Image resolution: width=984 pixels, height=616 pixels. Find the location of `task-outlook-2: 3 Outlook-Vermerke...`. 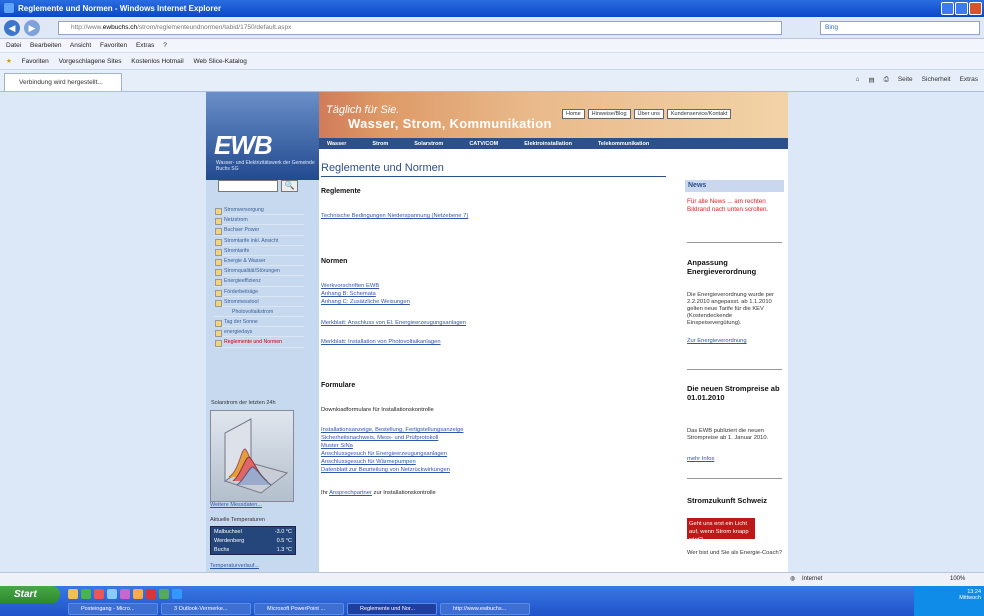

task-outlook-2: 3 Outlook-Vermerke... is located at coordinates (206, 609).